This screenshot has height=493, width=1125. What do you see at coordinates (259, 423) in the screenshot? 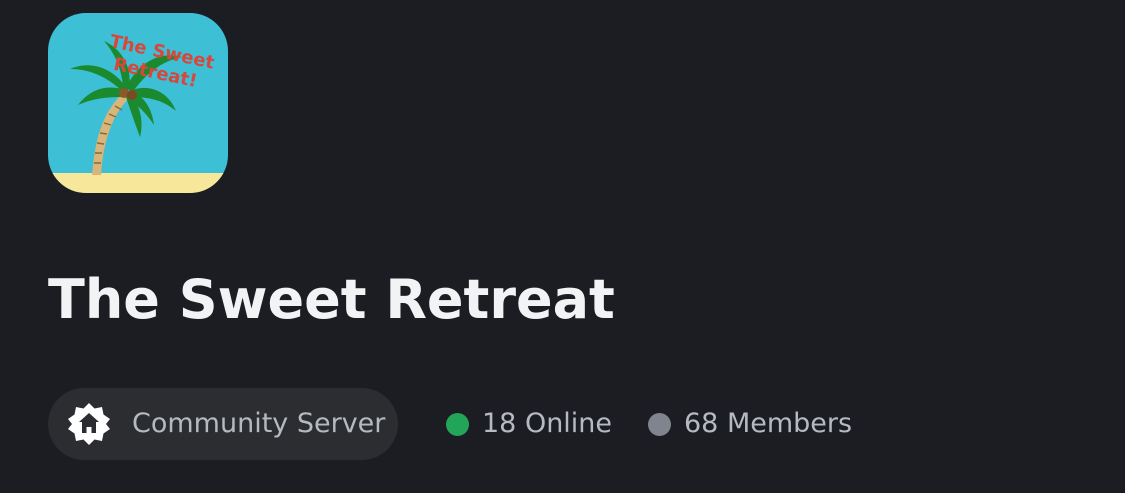
I see `community-server-label: Community Server` at bounding box center [259, 423].